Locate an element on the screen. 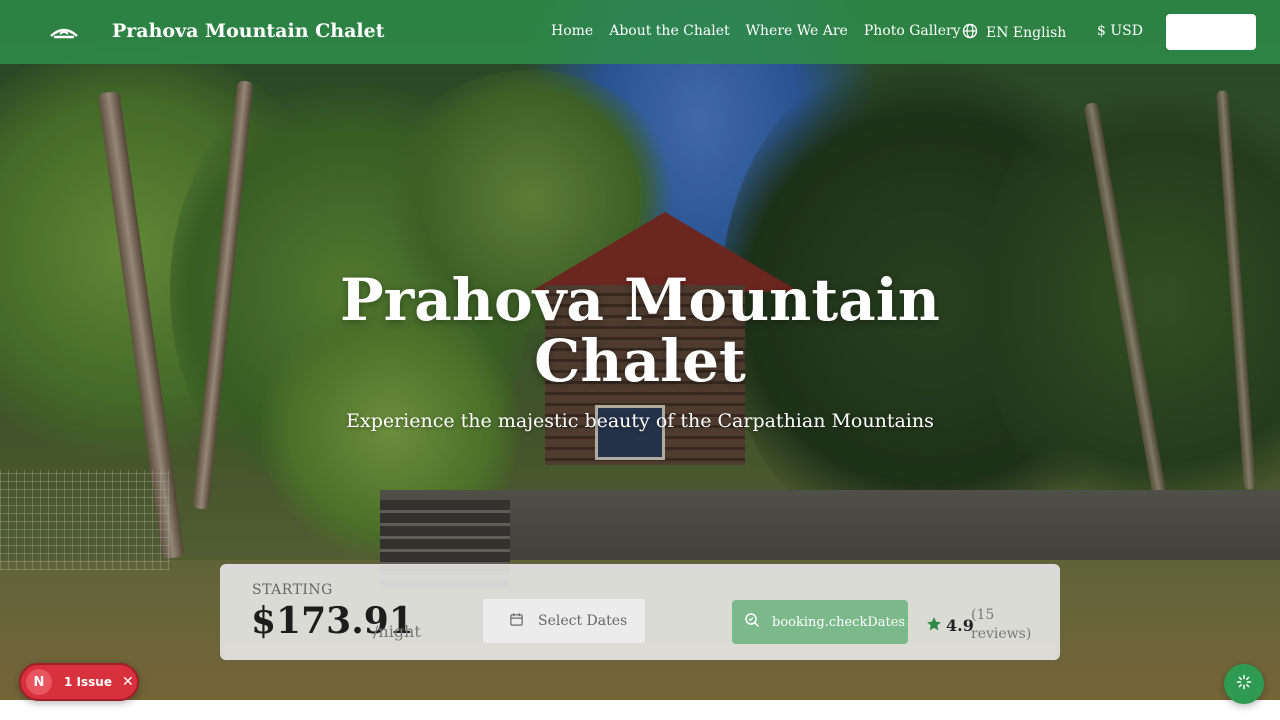 The image size is (1280, 720). calendar-icon is located at coordinates (516, 621).